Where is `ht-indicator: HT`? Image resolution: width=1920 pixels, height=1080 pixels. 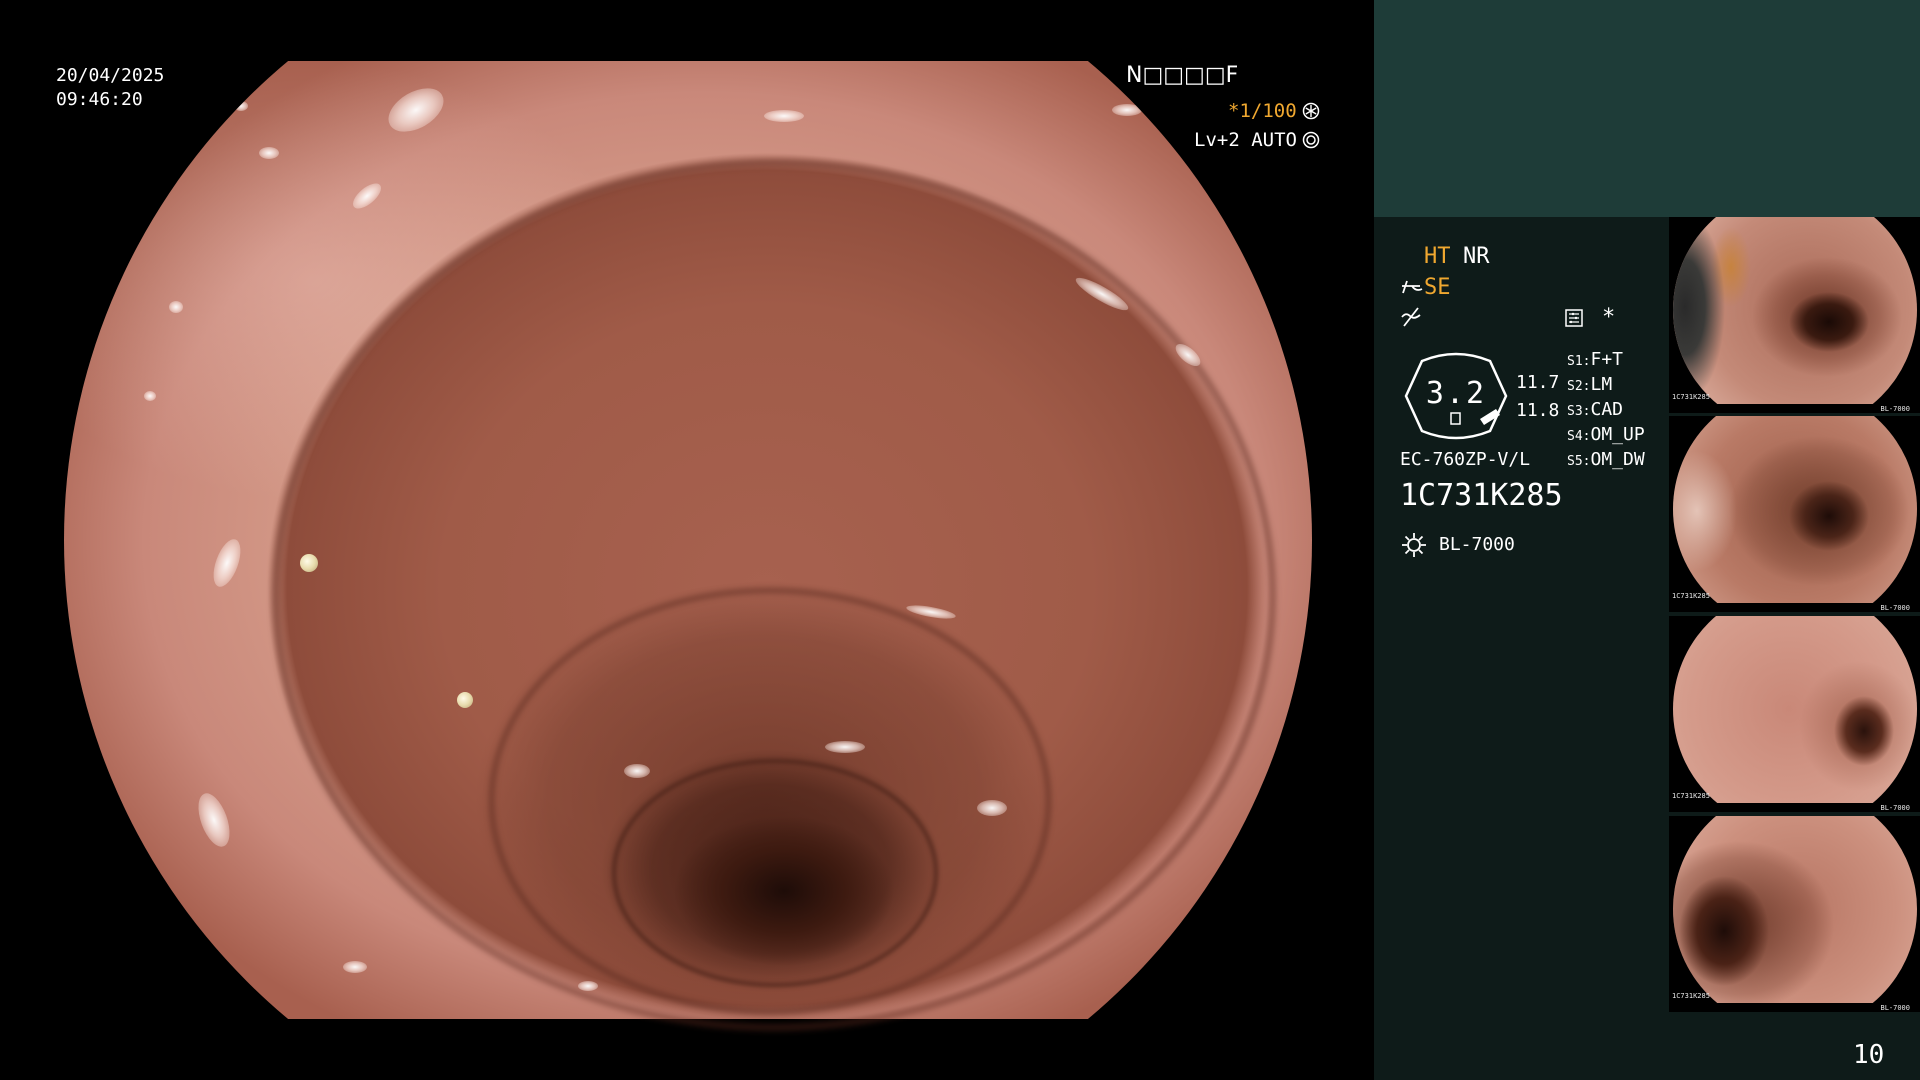
ht-indicator: HT is located at coordinates (1437, 256).